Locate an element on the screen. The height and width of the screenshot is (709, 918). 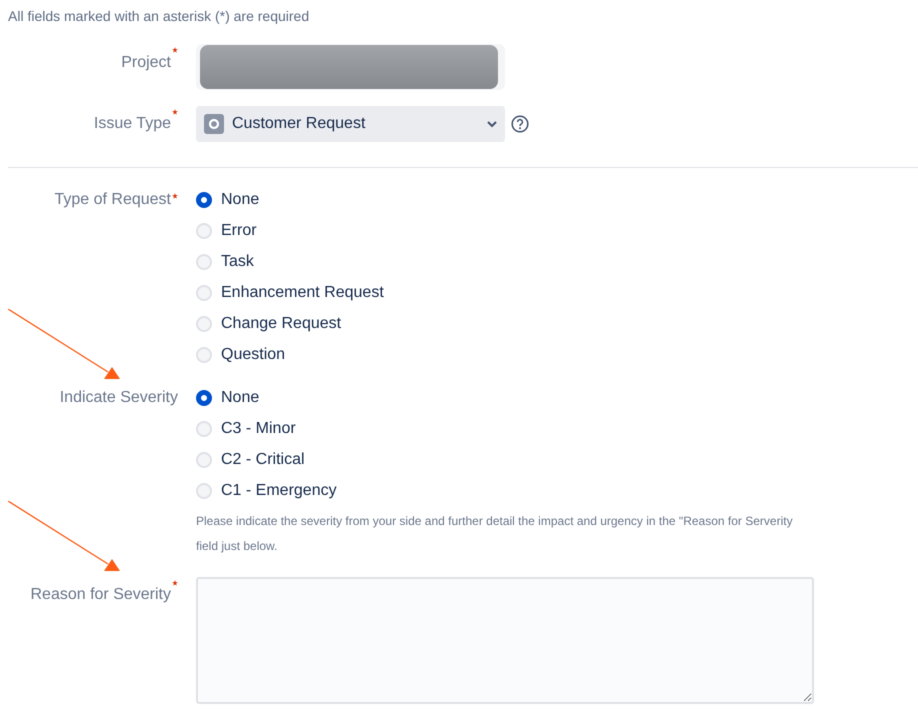
option-label: C2 - Critical is located at coordinates (263, 459).